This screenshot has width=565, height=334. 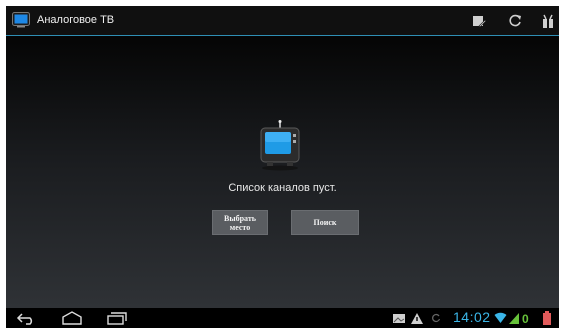 What do you see at coordinates (240, 222) in the screenshot?
I see `choose-place-button: Выбрать место` at bounding box center [240, 222].